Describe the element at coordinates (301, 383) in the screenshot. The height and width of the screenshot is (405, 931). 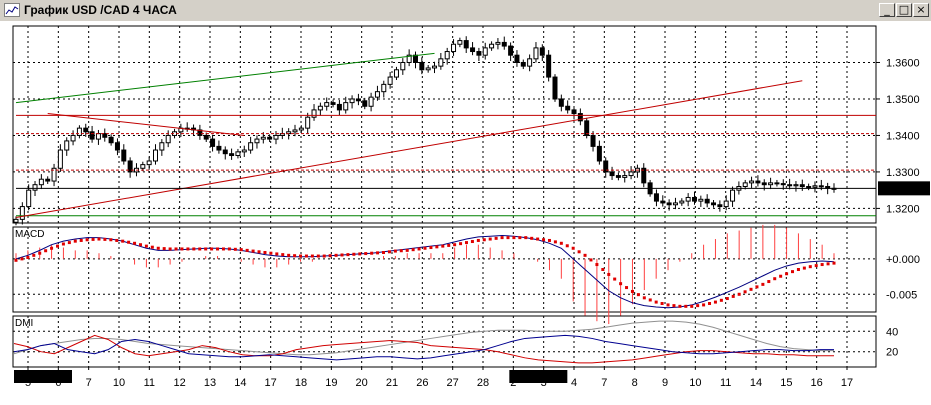
I see `x-tick-label: 18` at that location.